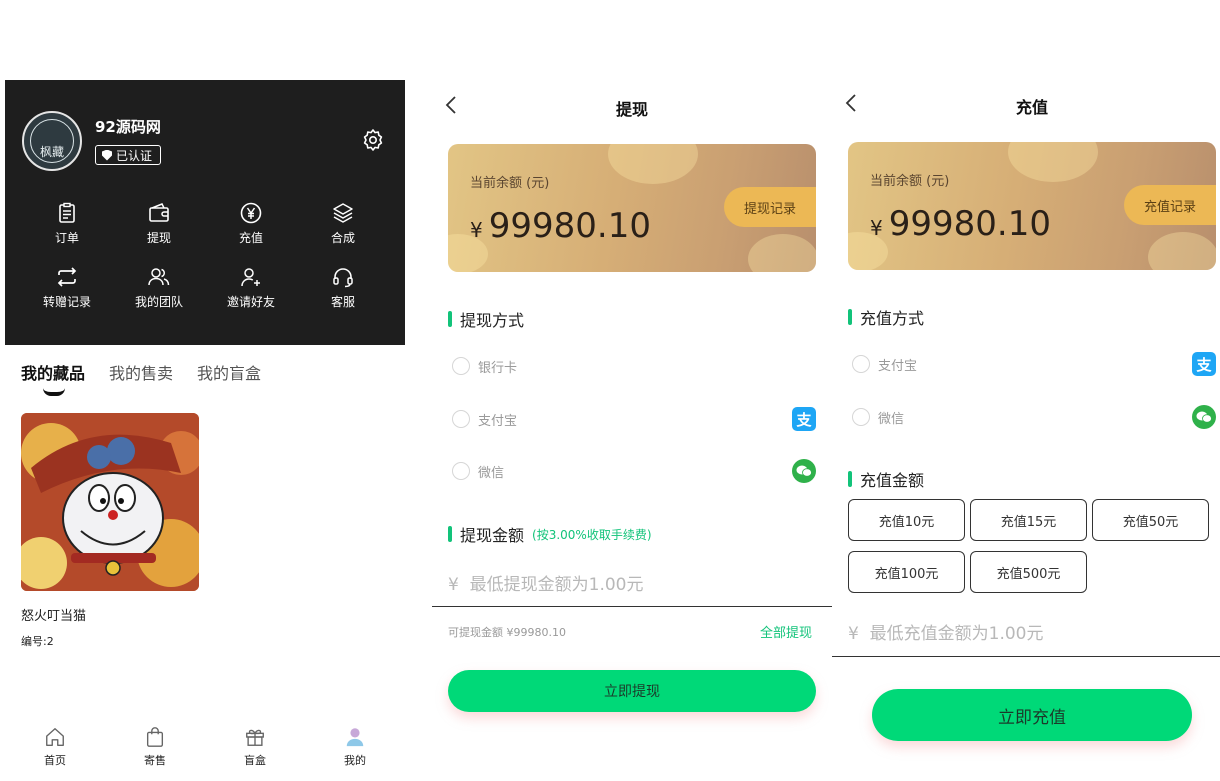  I want to click on grid-label: 转赠记录, so click(66, 302).